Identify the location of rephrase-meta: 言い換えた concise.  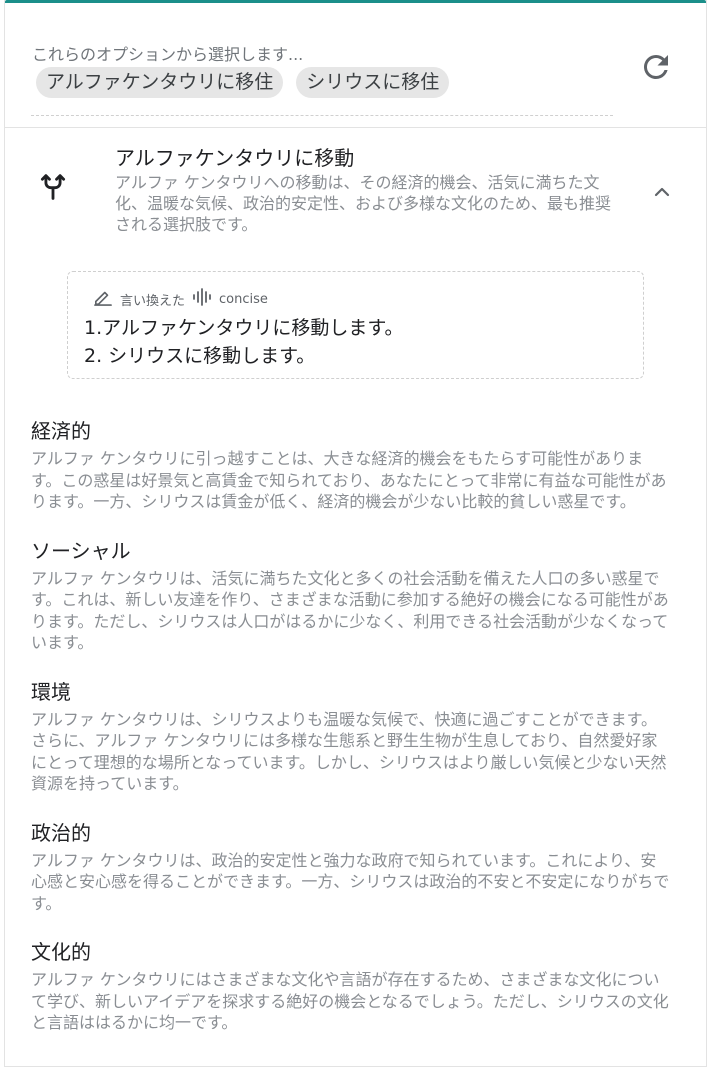
(183, 299).